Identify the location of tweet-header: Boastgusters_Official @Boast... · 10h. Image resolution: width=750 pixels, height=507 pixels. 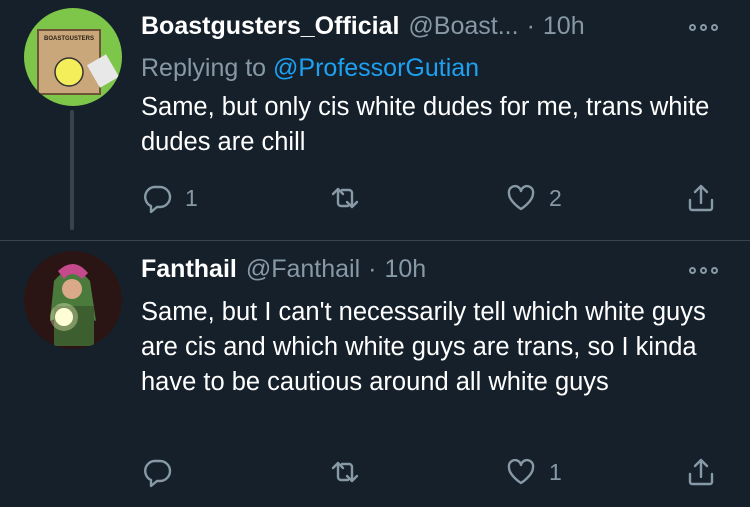
(363, 26).